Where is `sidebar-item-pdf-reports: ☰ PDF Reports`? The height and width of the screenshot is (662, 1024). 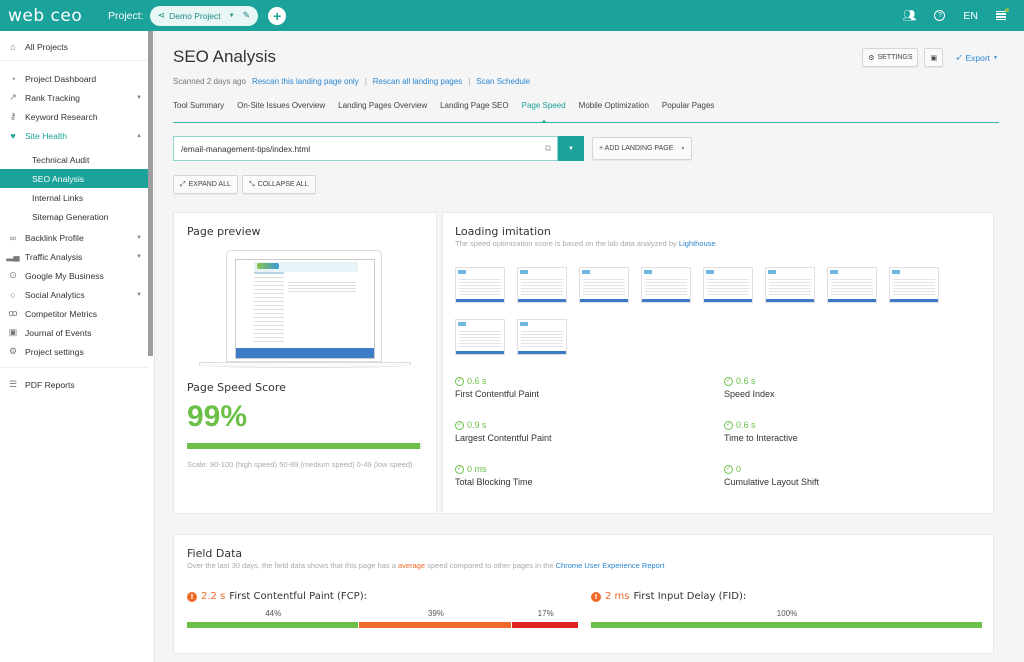 sidebar-item-pdf-reports: ☰ PDF Reports is located at coordinates (74, 384).